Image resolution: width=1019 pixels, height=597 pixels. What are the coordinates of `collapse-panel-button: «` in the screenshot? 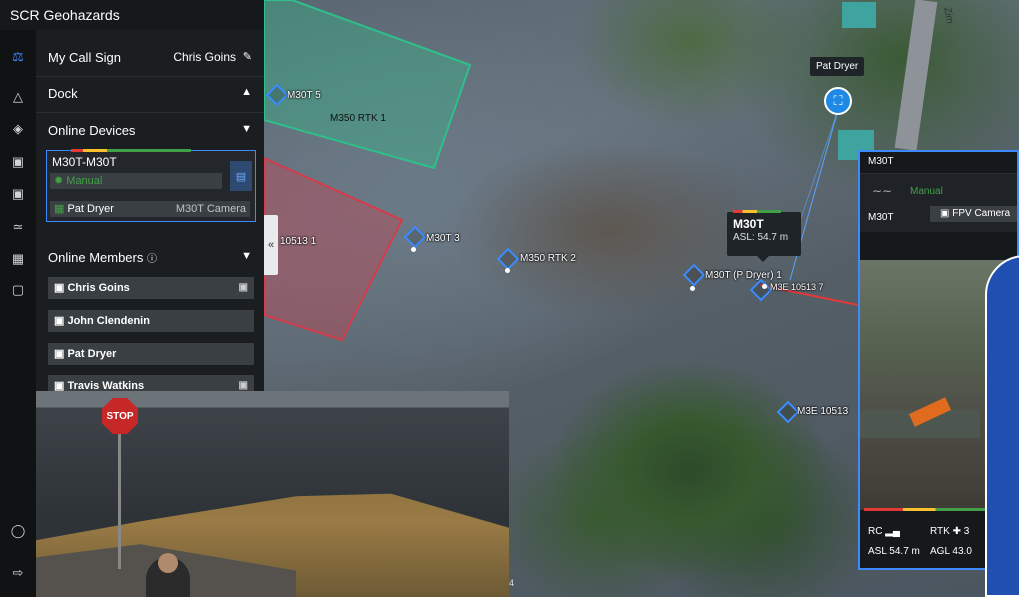 It's located at (271, 245).